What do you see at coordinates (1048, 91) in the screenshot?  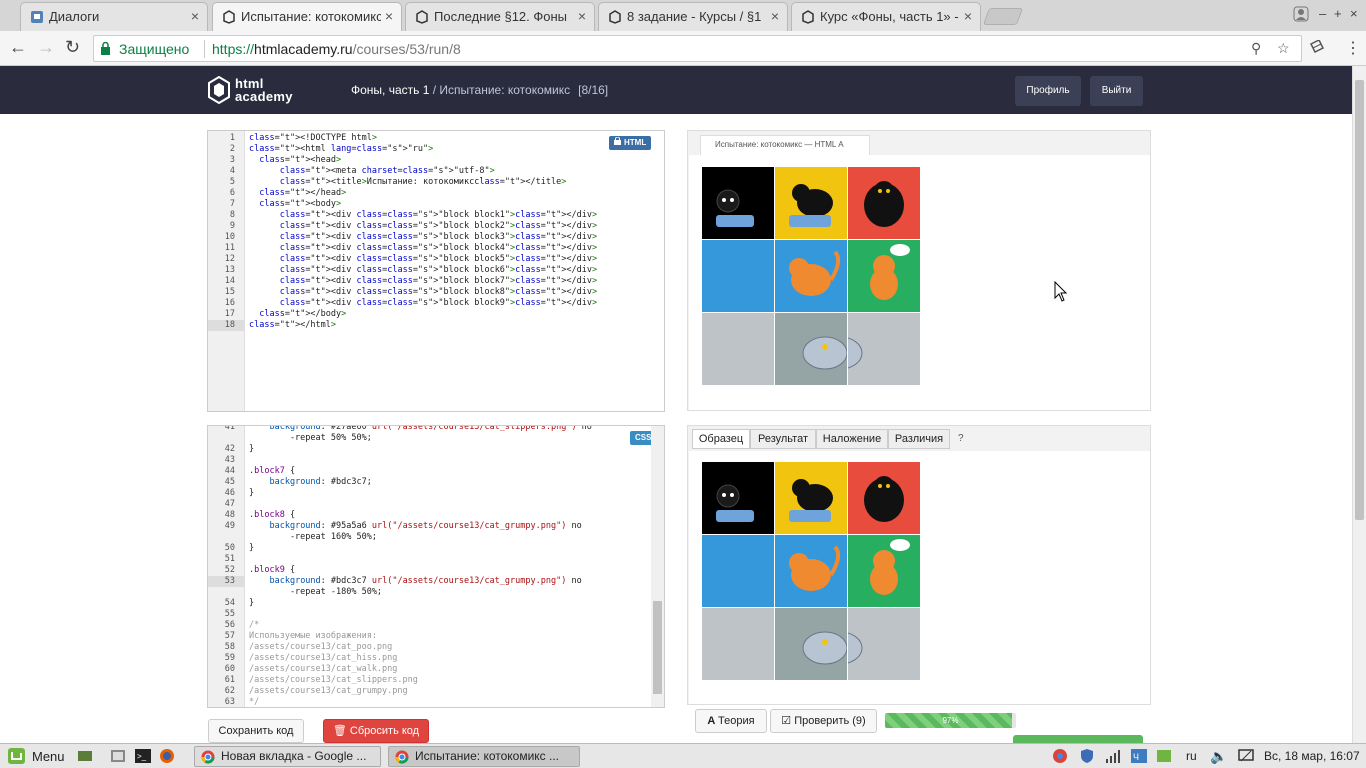 I see `profile-button: Профиль` at bounding box center [1048, 91].